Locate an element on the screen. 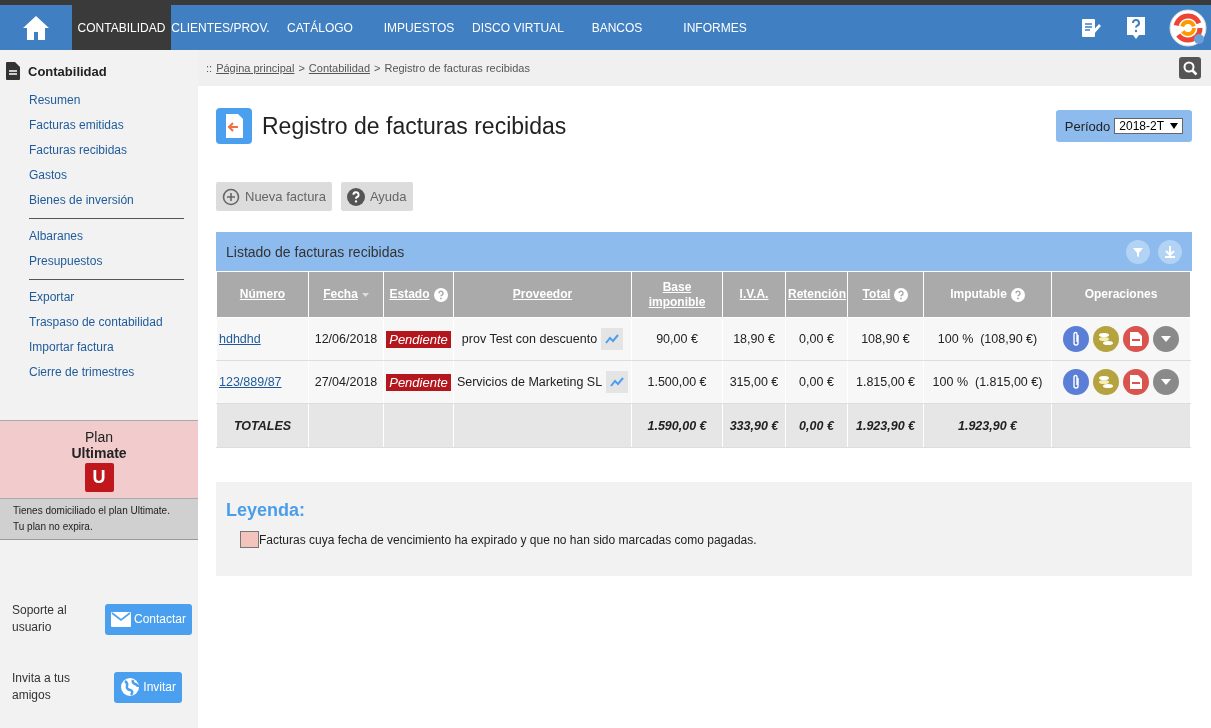 The image size is (1211, 728). download-button is located at coordinates (1170, 251).